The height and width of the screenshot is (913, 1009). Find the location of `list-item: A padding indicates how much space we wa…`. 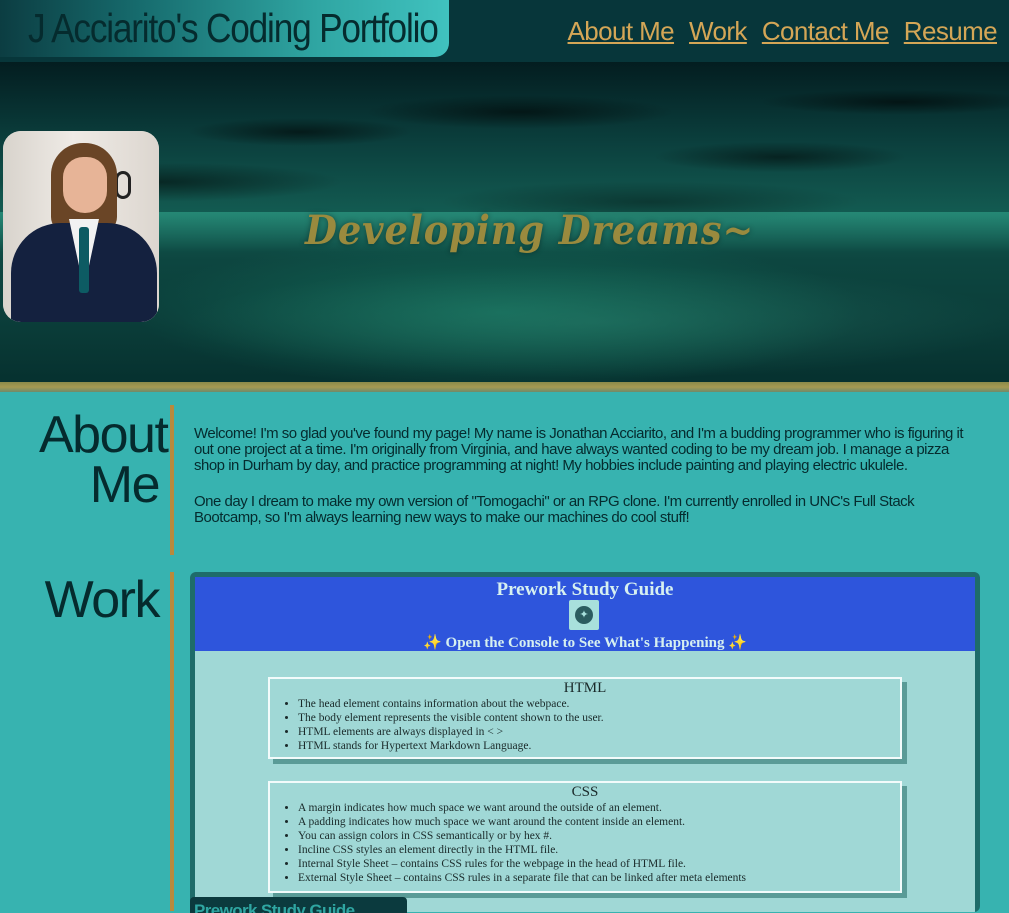

list-item: A padding indicates how much space we wa… is located at coordinates (599, 822).